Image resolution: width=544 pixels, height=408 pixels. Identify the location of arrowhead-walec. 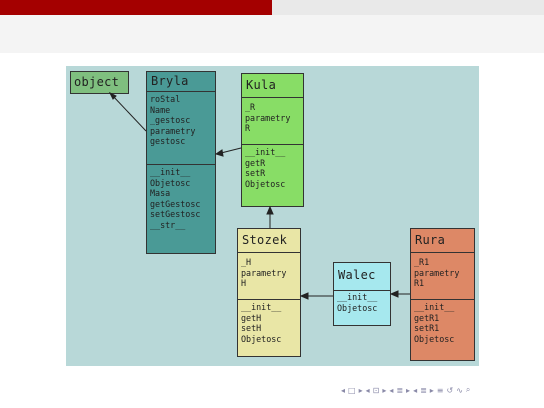
(394, 294).